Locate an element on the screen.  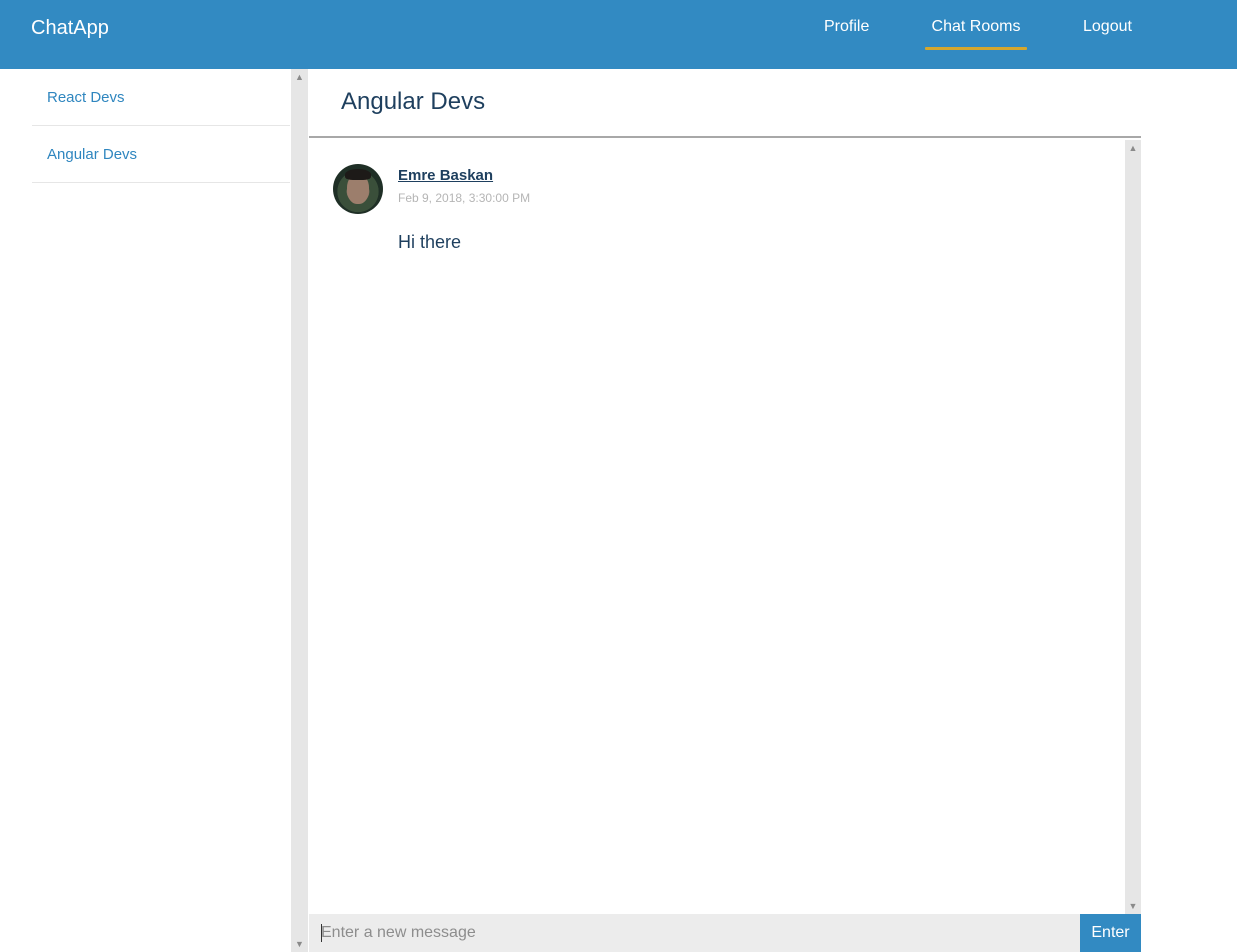
messages-scrollbar: ▲ ▼ is located at coordinates (1133, 527).